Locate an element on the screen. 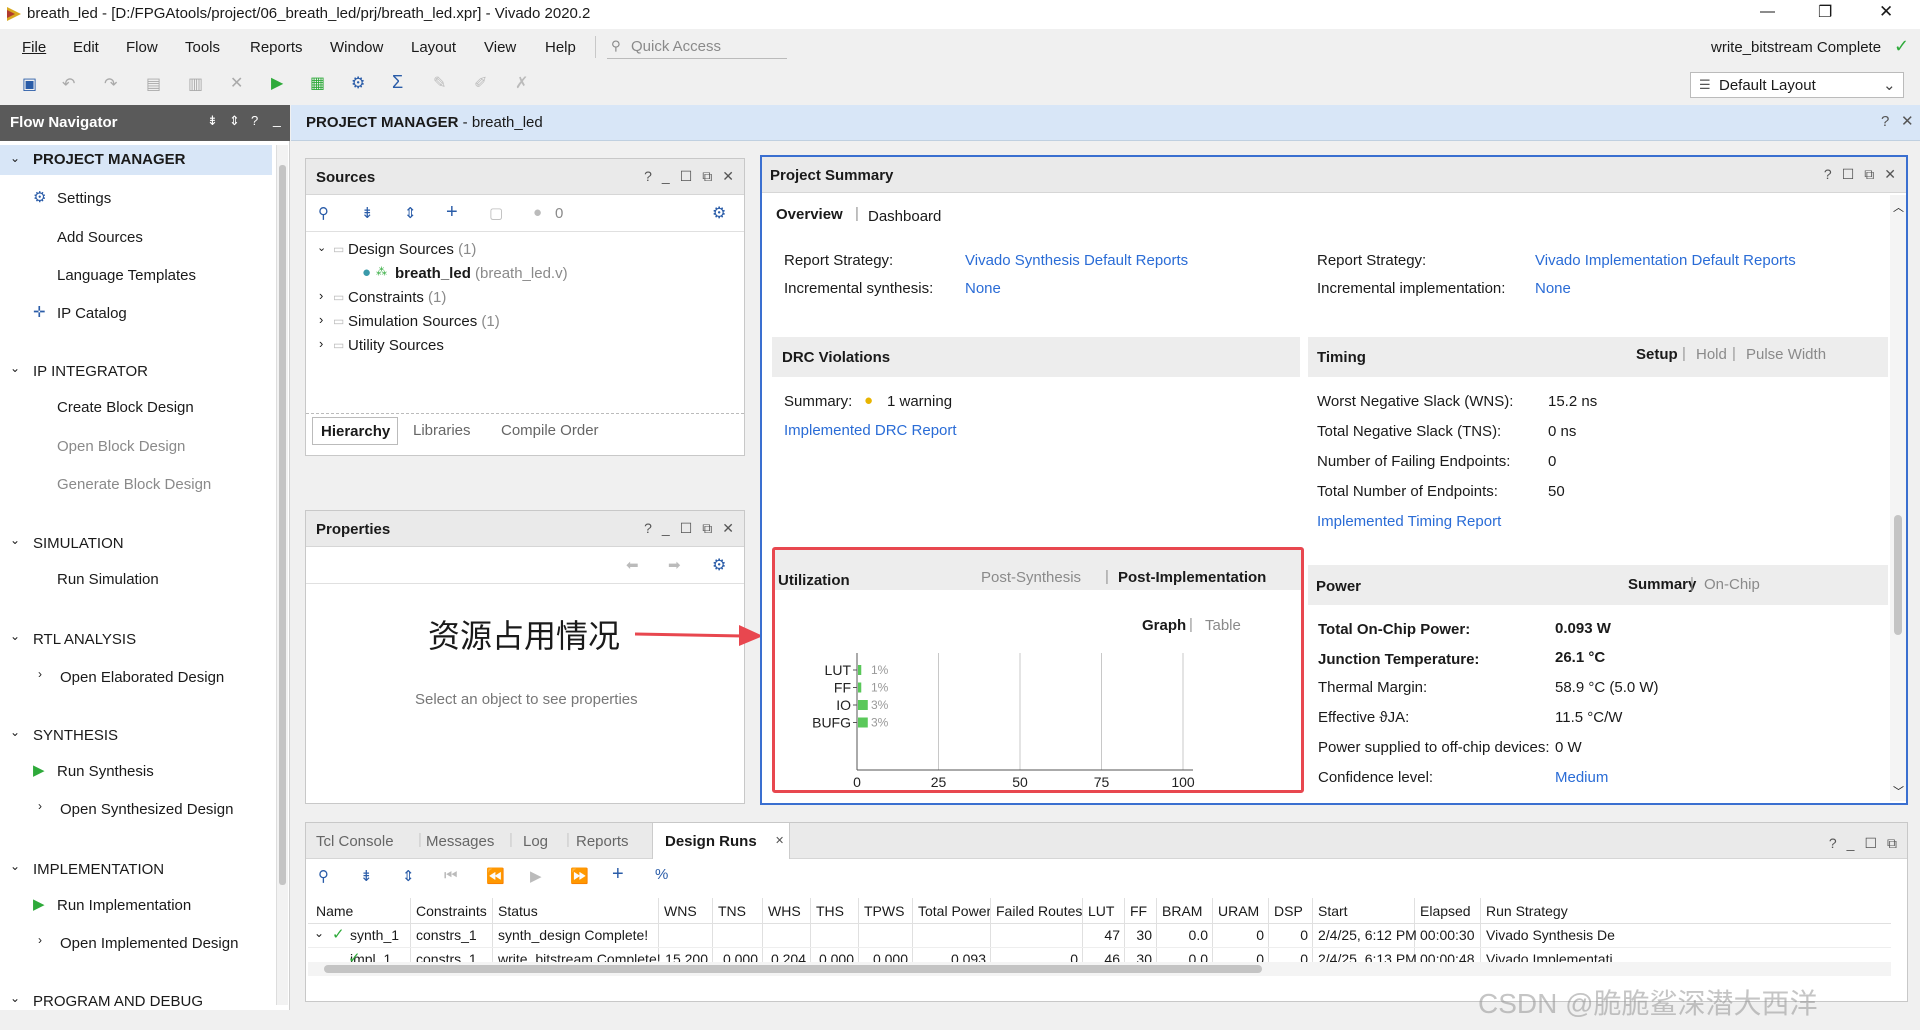  tab-compile-order: Compile Order is located at coordinates (550, 430).